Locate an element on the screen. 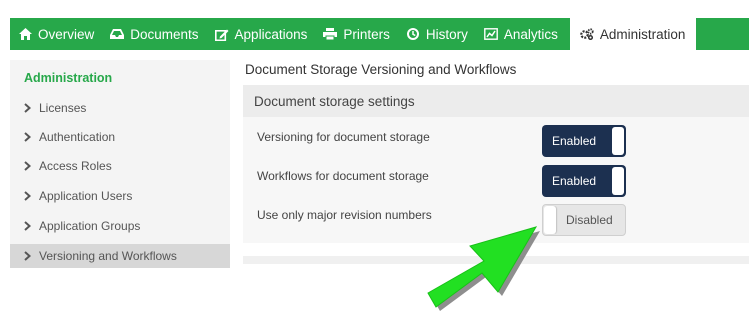 The width and height of the screenshot is (749, 320). chart-icon is located at coordinates (490, 34).